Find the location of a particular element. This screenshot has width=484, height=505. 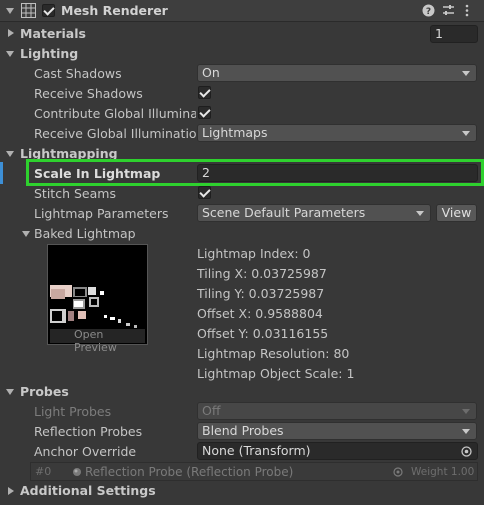

foldout-arrow-icon is located at coordinates (10, 11).